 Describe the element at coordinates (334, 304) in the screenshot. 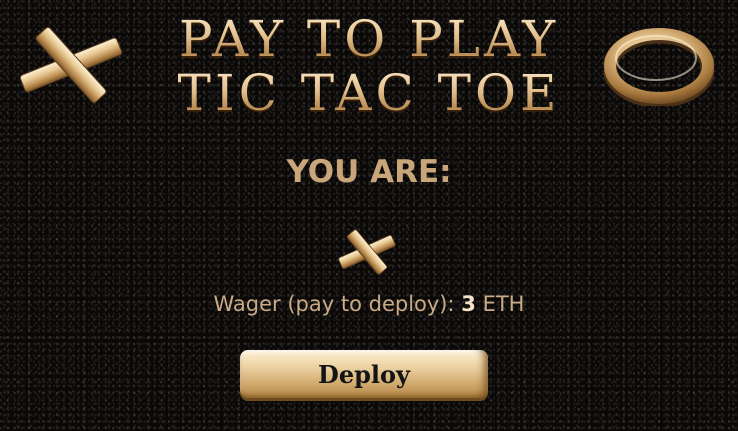

I see `wager-label: Wager (pay to deploy):` at that location.